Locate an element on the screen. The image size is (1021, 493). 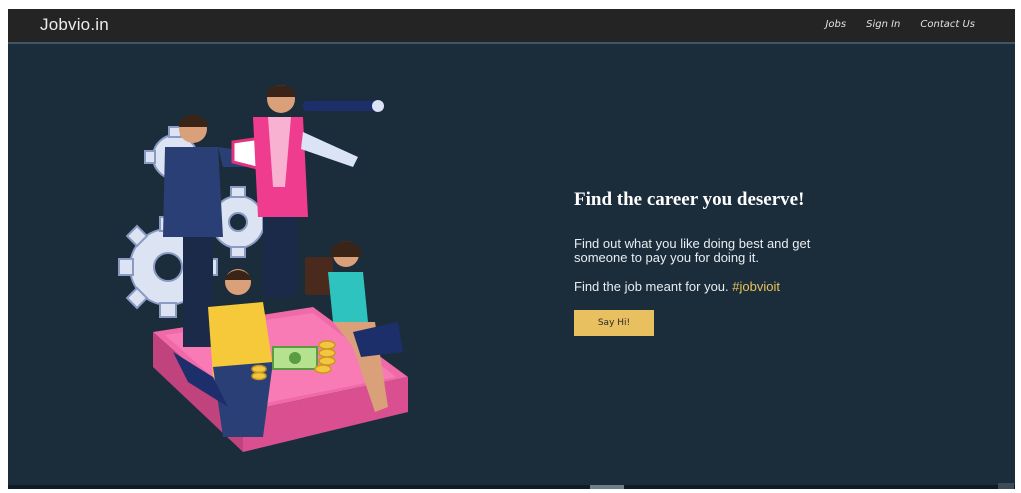
scrollbar-thumb is located at coordinates (607, 487).